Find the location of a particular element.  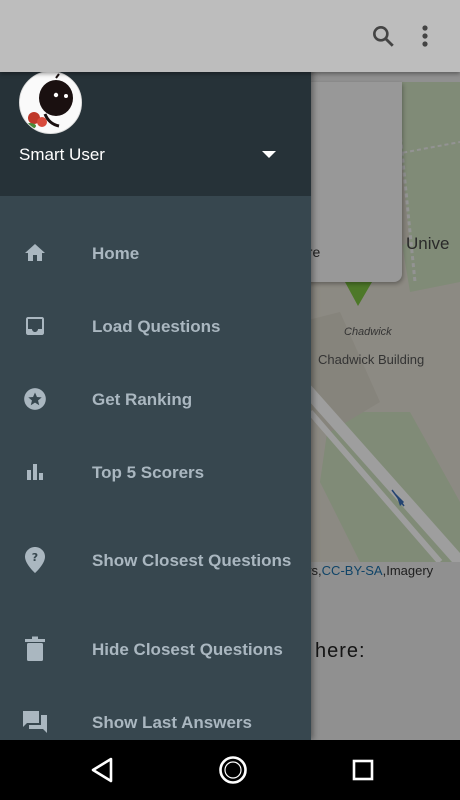

menu-item-home: Home is located at coordinates (155, 253).